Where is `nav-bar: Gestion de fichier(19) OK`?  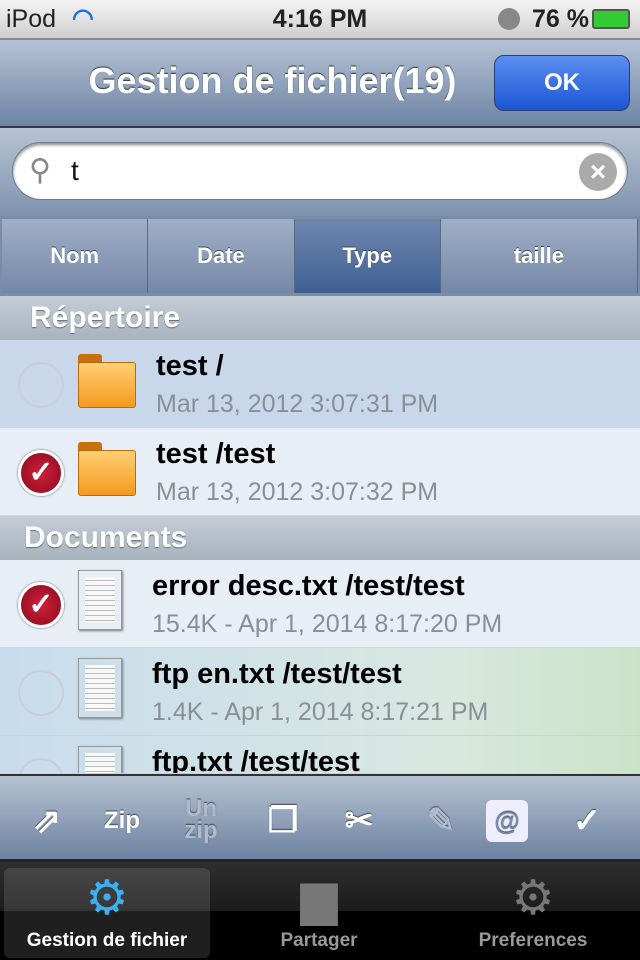 nav-bar: Gestion de fichier(19) OK is located at coordinates (320, 84).